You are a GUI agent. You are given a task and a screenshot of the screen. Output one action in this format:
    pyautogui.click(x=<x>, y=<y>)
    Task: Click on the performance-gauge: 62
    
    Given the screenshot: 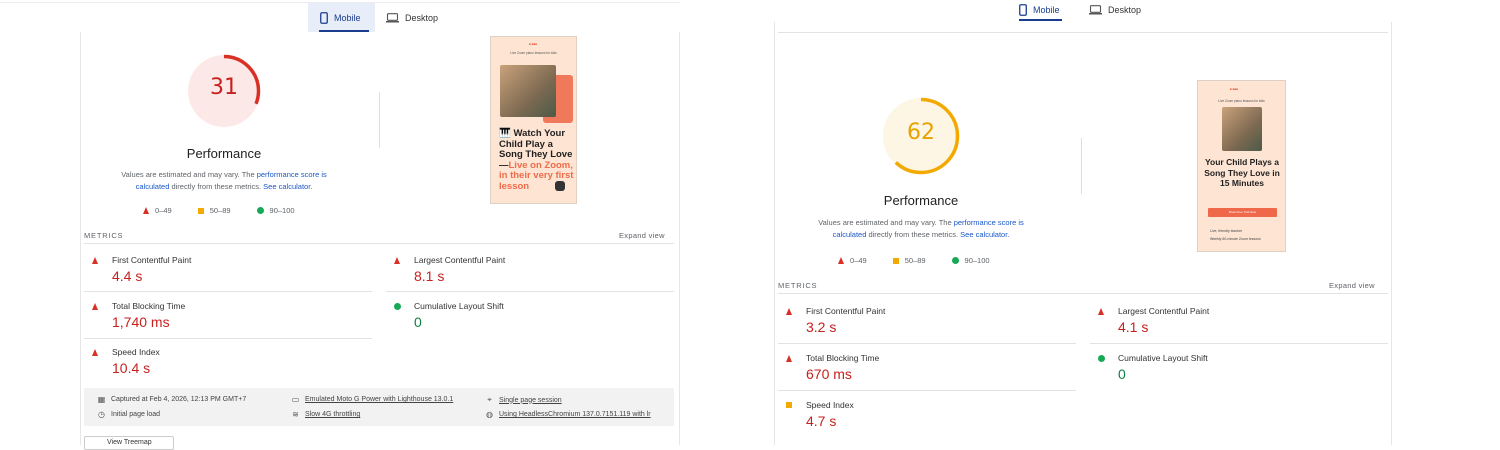 What is the action you would take?
    pyautogui.click(x=921, y=136)
    